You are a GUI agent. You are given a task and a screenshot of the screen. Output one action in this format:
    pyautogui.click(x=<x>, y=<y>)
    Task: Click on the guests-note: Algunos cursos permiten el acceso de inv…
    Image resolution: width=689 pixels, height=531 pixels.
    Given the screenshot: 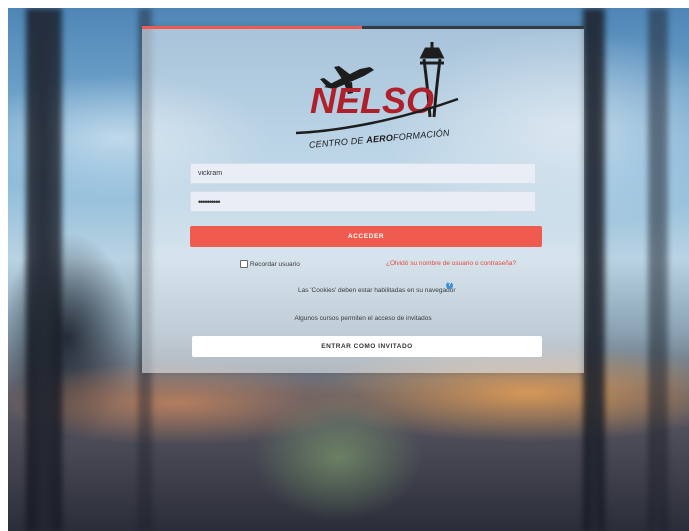 What is the action you would take?
    pyautogui.click(x=363, y=318)
    